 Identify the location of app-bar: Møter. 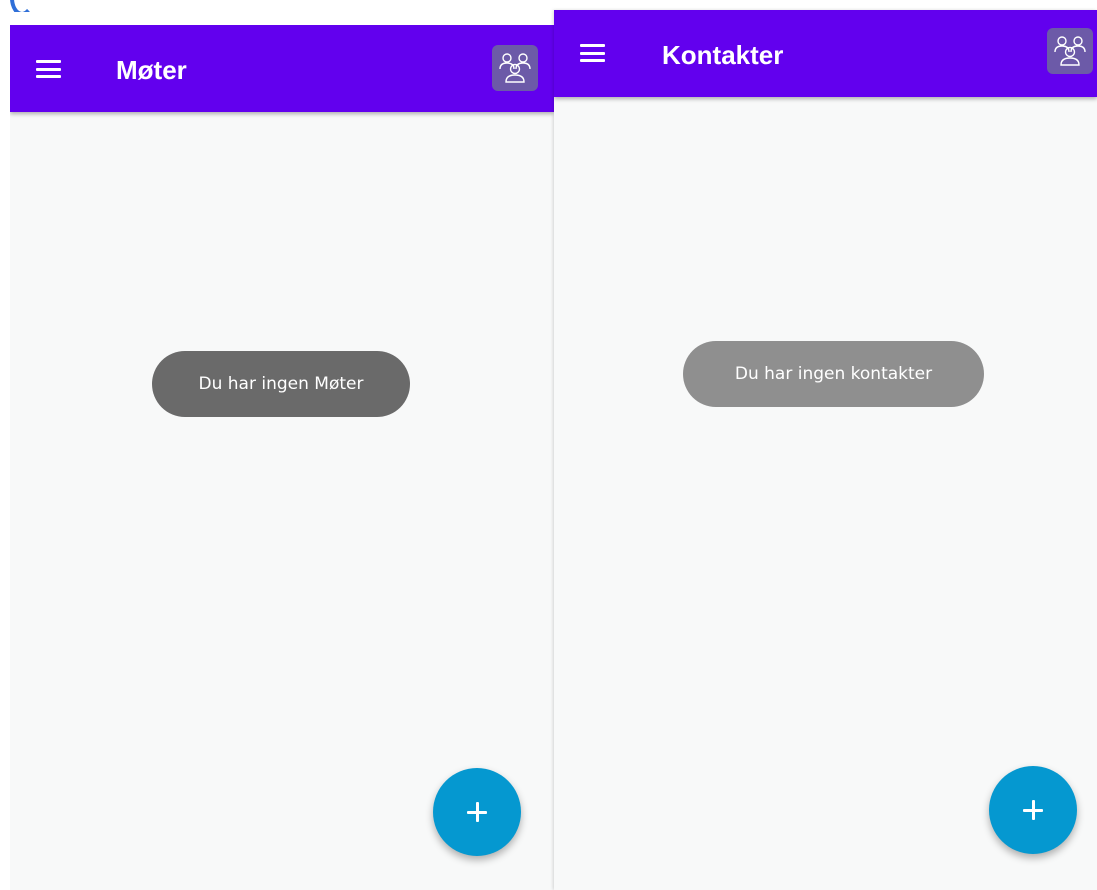
(282, 68).